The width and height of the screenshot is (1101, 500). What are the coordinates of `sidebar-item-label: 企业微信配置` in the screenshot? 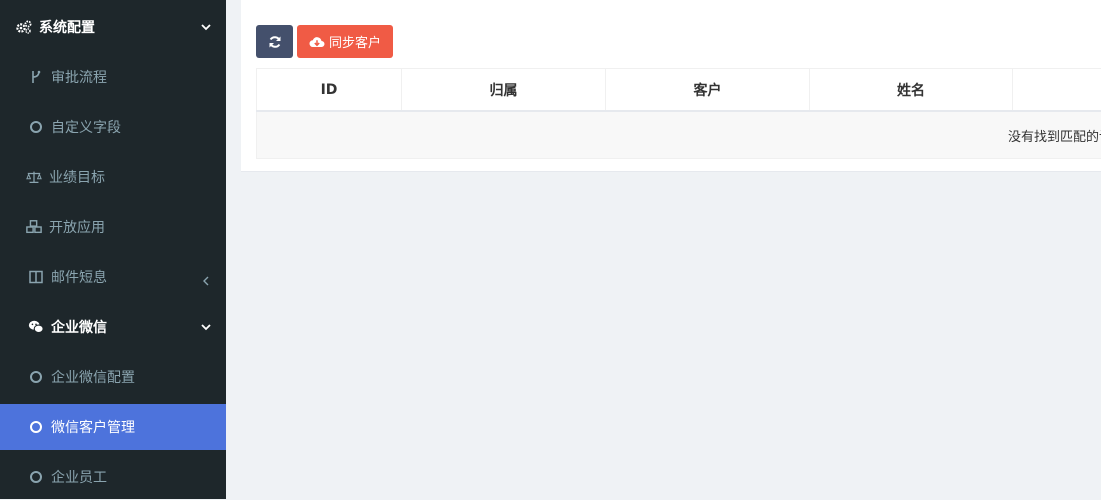 It's located at (93, 377).